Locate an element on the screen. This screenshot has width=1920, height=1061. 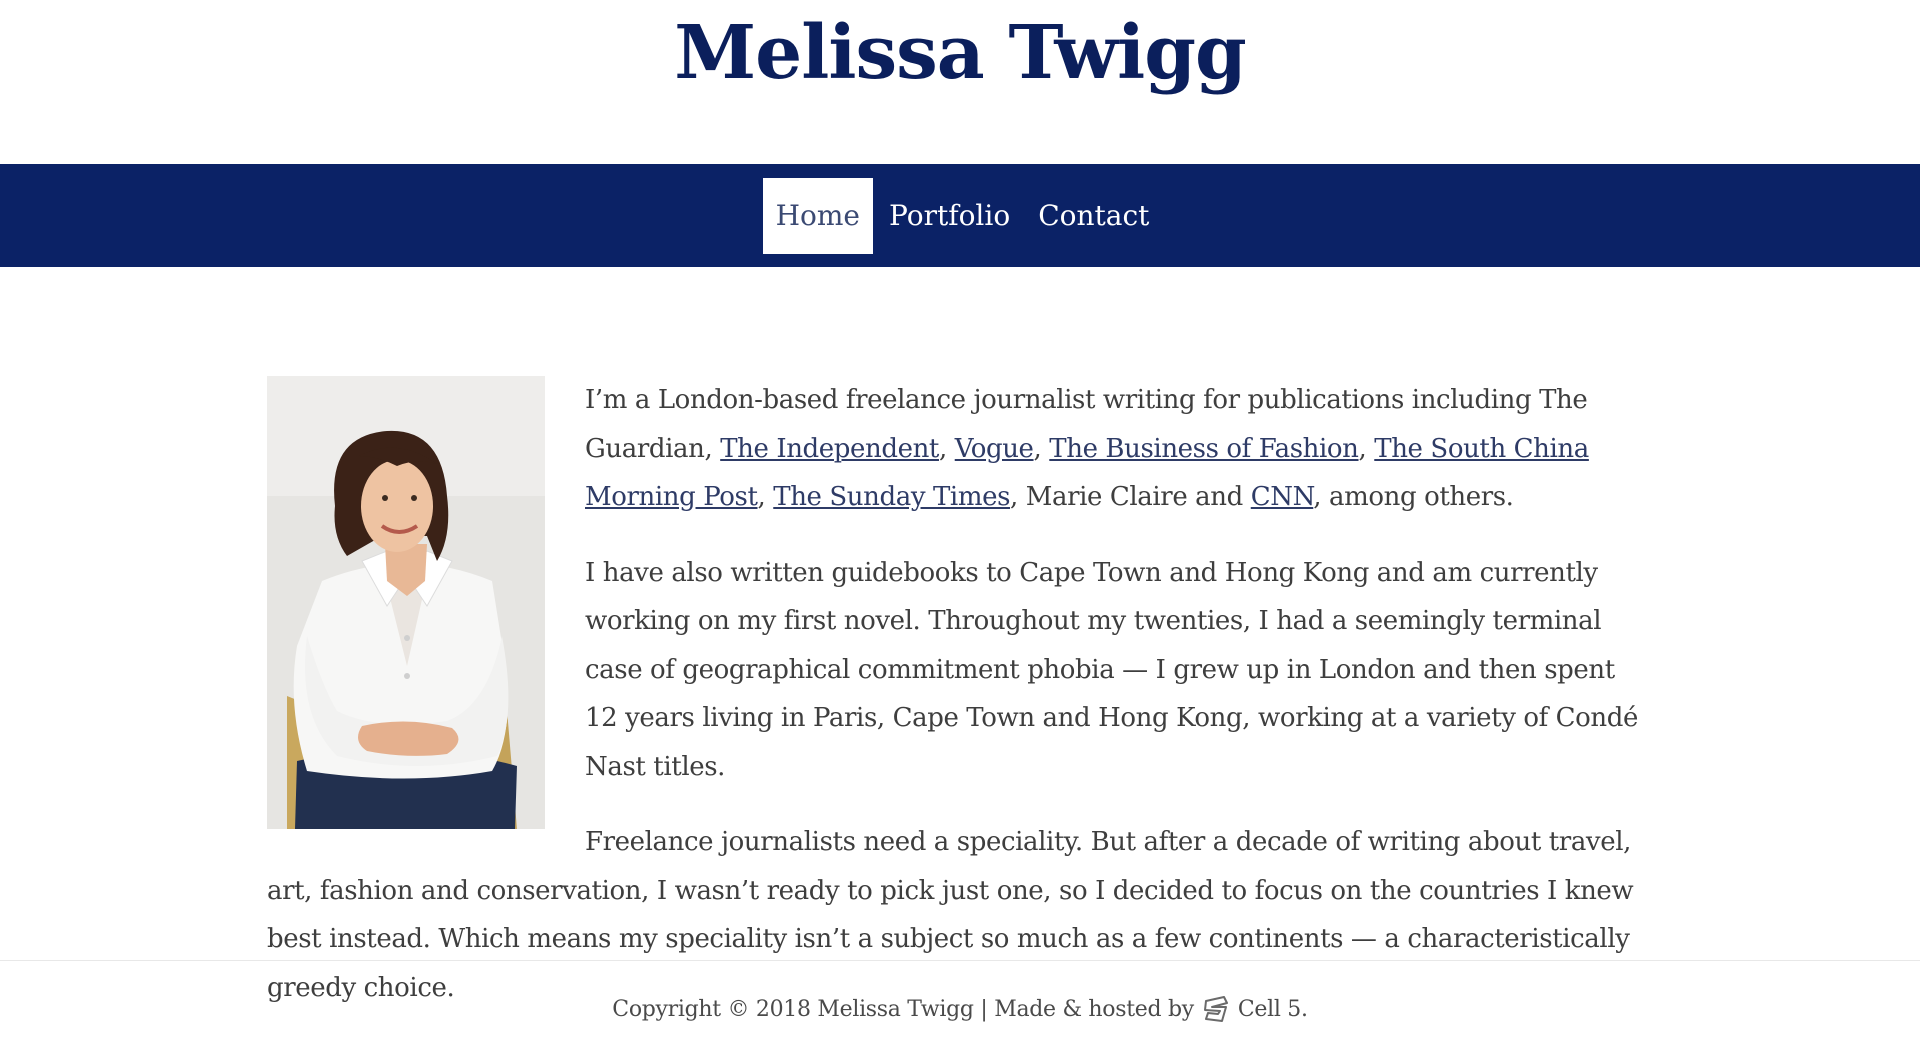
nav-item-home: Home is located at coordinates (817, 215).